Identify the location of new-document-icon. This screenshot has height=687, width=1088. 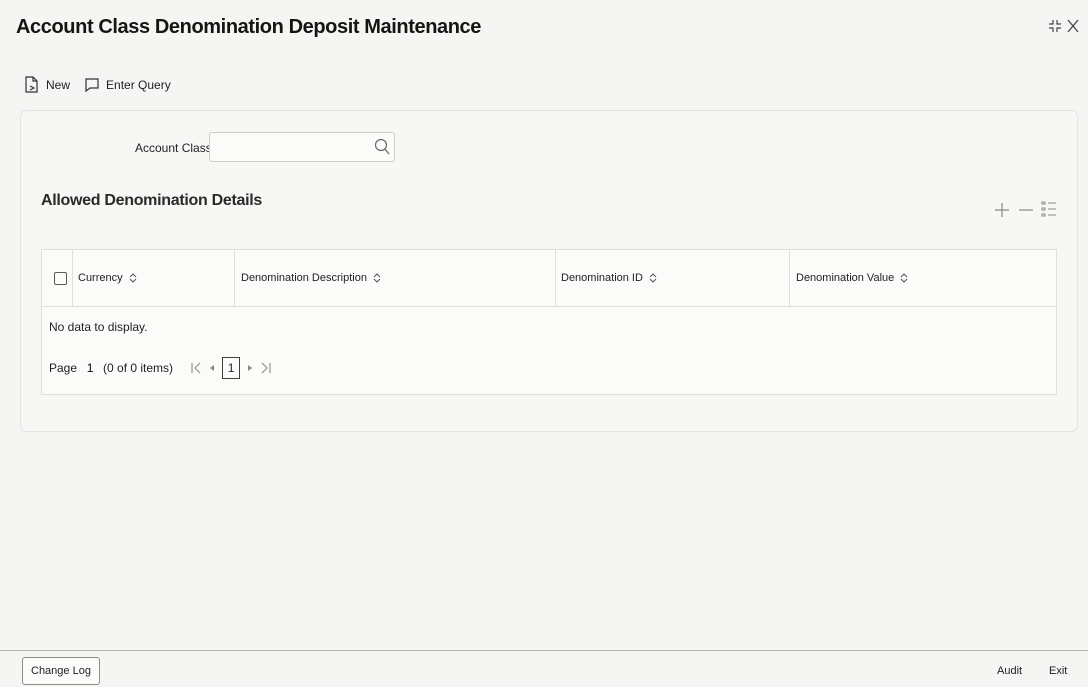
(31, 84).